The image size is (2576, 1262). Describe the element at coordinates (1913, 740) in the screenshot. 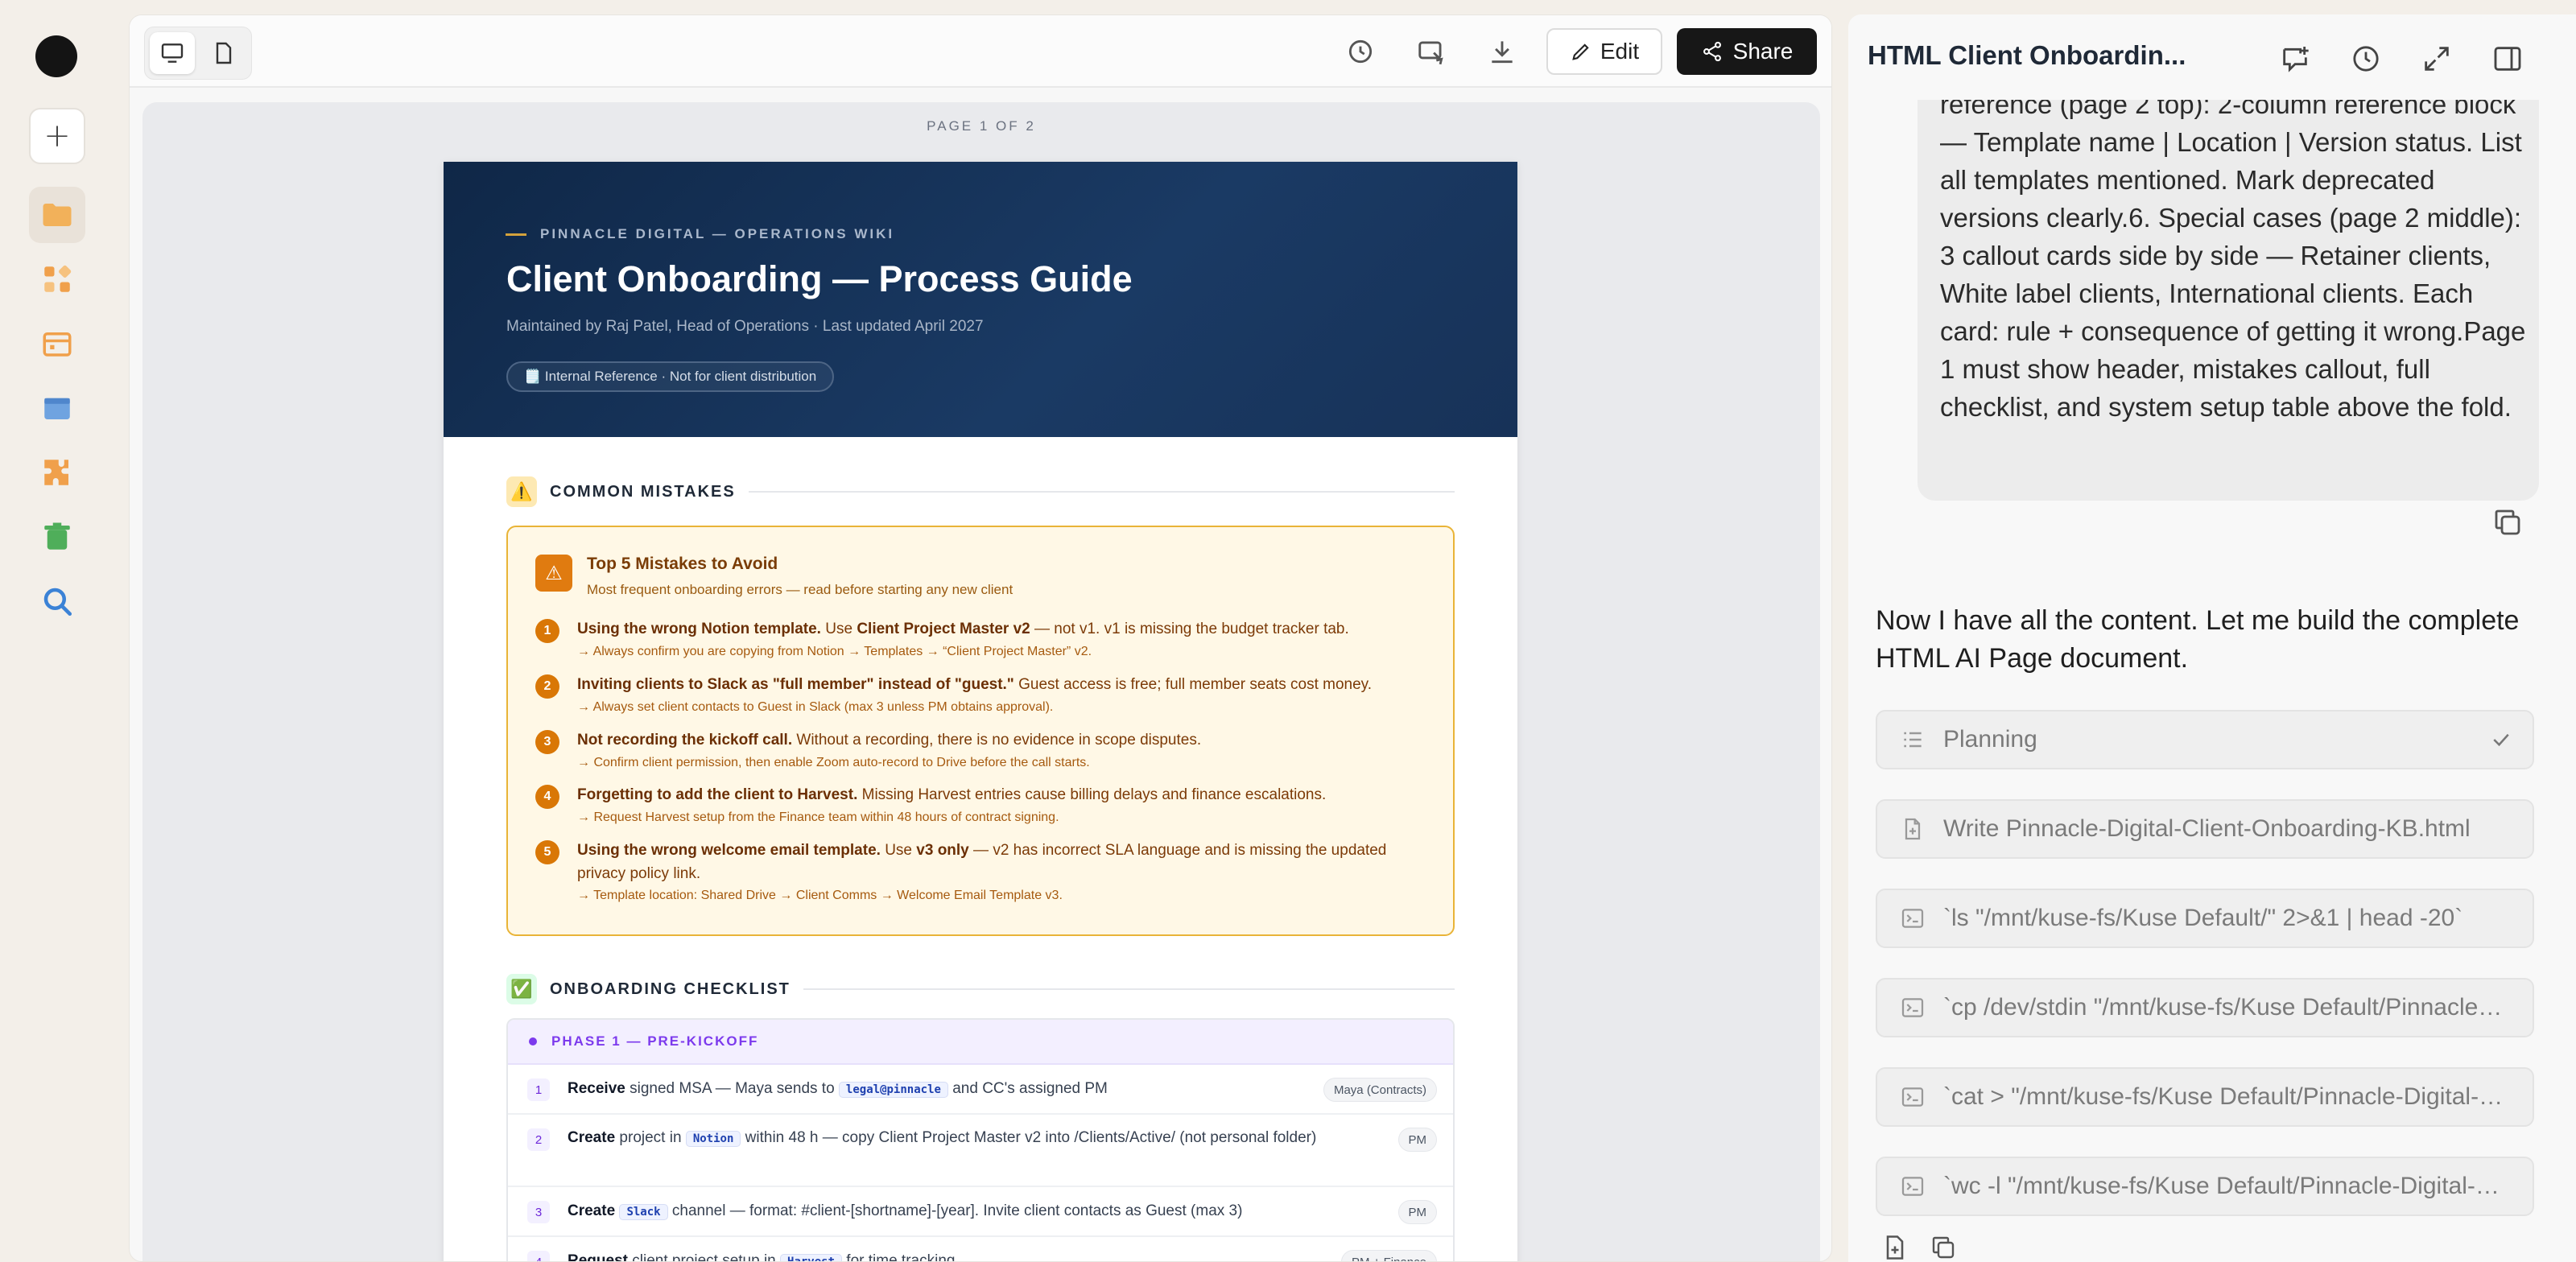

I see `list-icon` at that location.